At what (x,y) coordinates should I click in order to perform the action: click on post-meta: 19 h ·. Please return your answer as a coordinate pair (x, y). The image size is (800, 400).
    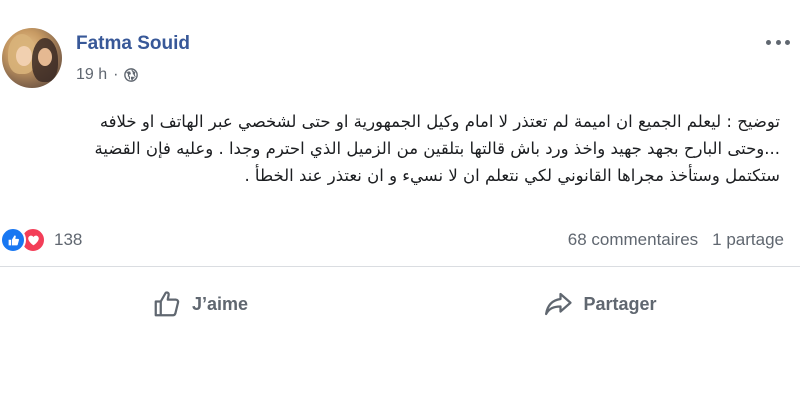
    Looking at the image, I should click on (107, 75).